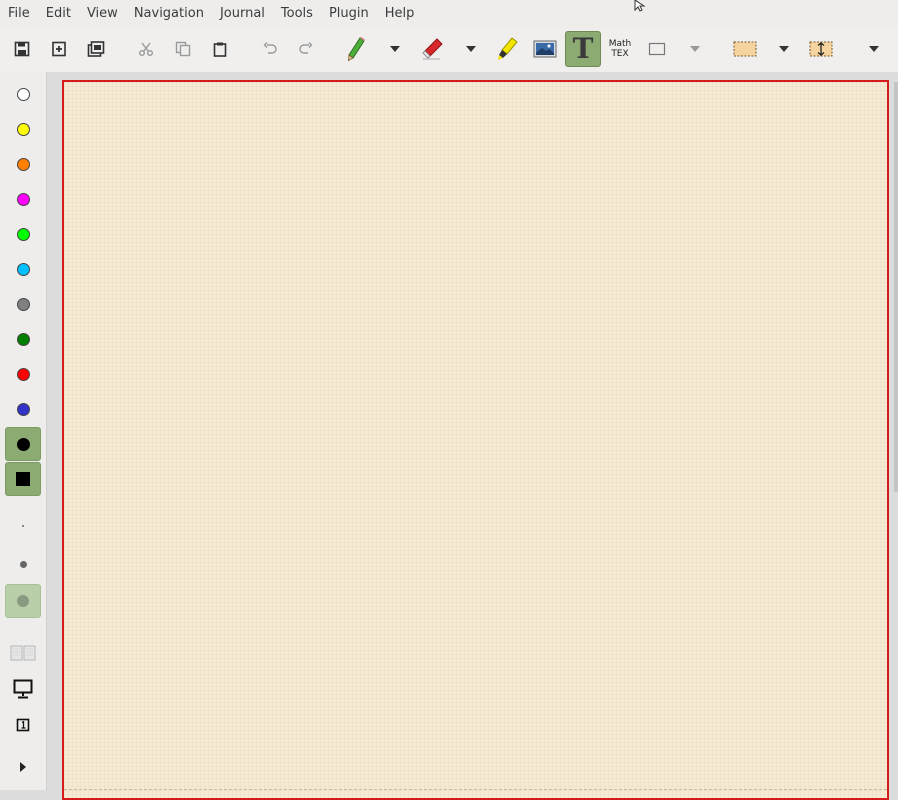 The height and width of the screenshot is (800, 898). I want to click on select-rect-button, so click(745, 49).